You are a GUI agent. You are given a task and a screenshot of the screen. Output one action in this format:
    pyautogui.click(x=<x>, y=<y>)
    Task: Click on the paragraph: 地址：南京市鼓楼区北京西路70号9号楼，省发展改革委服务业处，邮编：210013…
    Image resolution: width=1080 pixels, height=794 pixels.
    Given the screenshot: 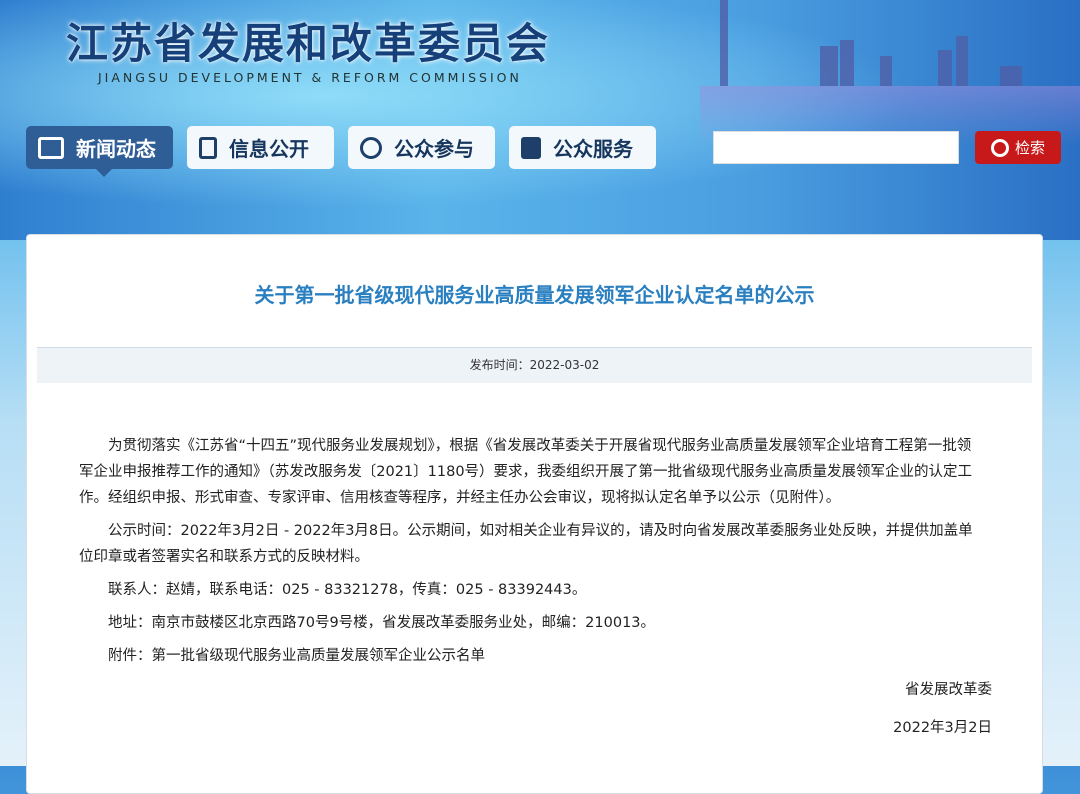 What is the action you would take?
    pyautogui.click(x=382, y=623)
    